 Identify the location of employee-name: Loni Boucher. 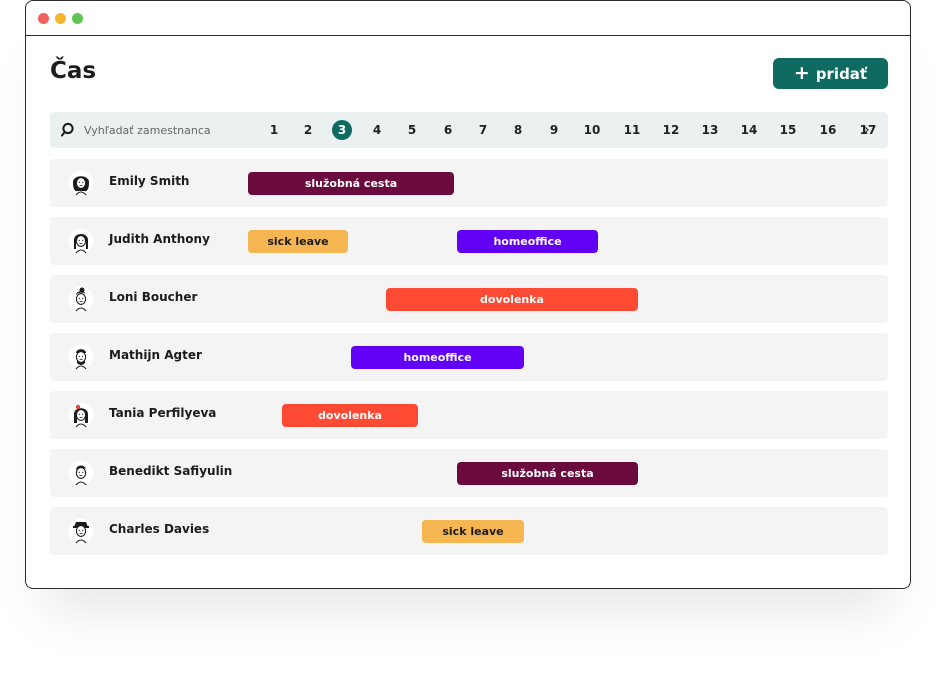
(153, 297).